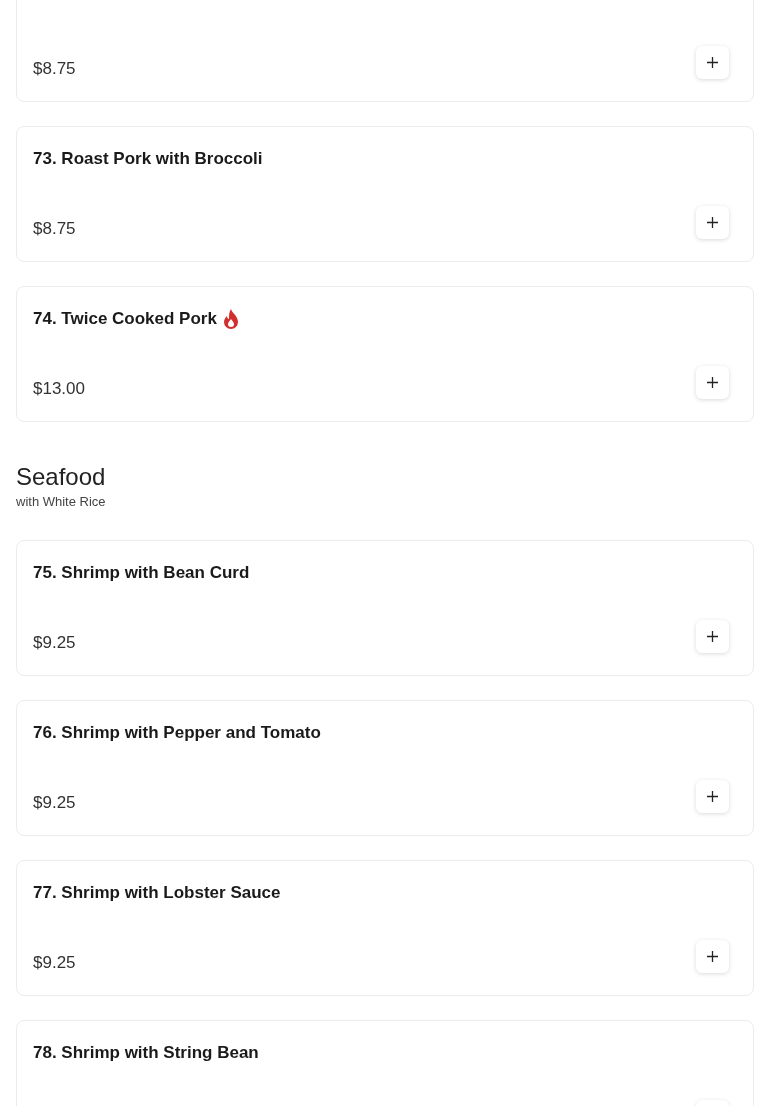 The width and height of the screenshot is (770, 1106). What do you see at coordinates (385, 928) in the screenshot?
I see `menu-item-card: 77. Shrimp with Lobster Sauce $9.25` at bounding box center [385, 928].